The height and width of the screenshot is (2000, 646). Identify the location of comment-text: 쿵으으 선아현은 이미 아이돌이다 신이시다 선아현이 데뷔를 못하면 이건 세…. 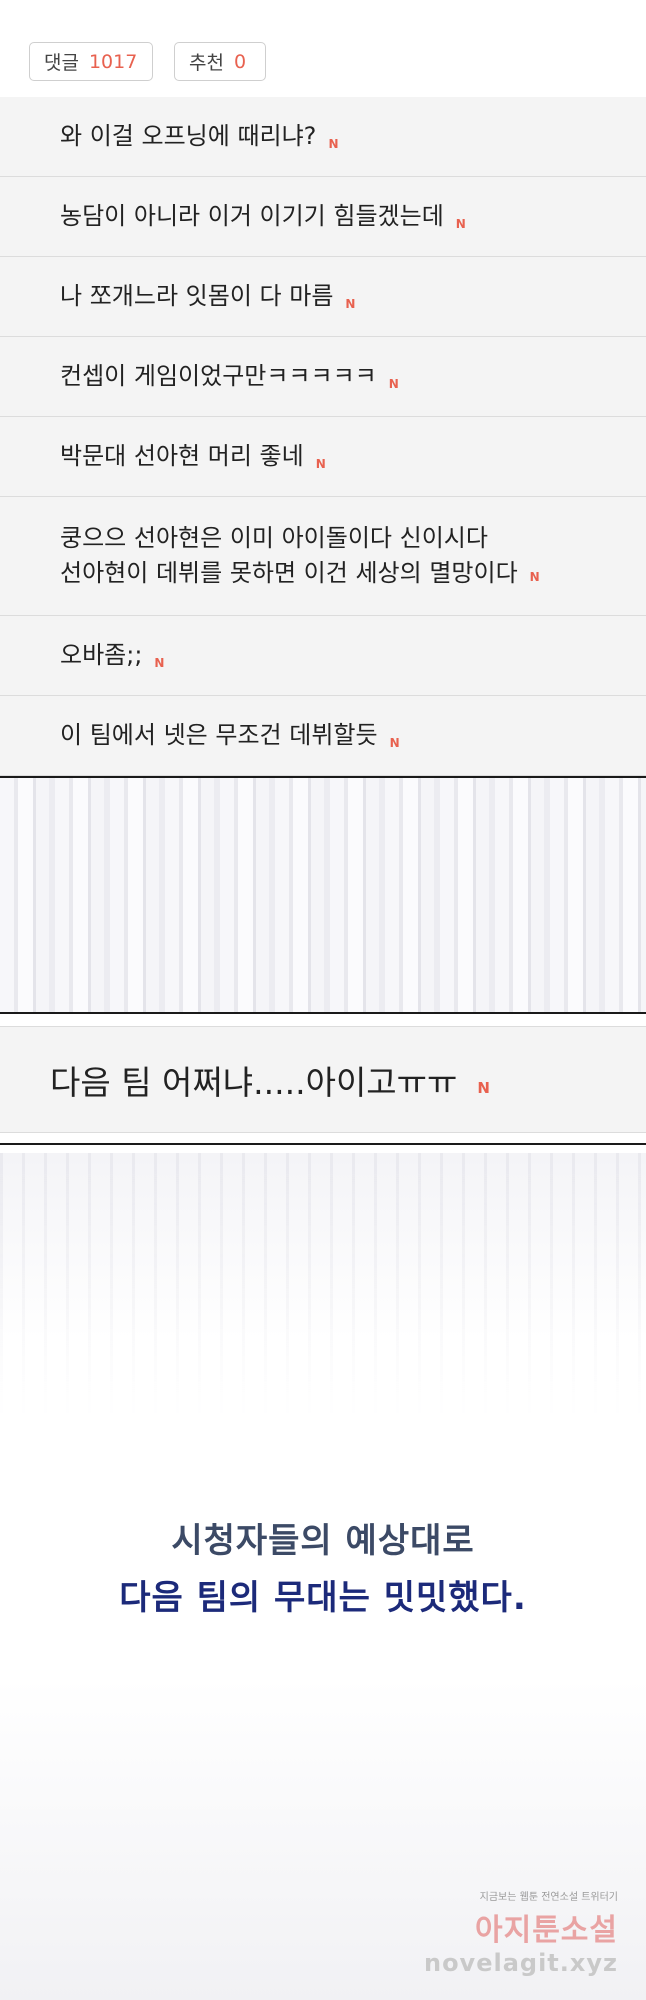
(289, 555).